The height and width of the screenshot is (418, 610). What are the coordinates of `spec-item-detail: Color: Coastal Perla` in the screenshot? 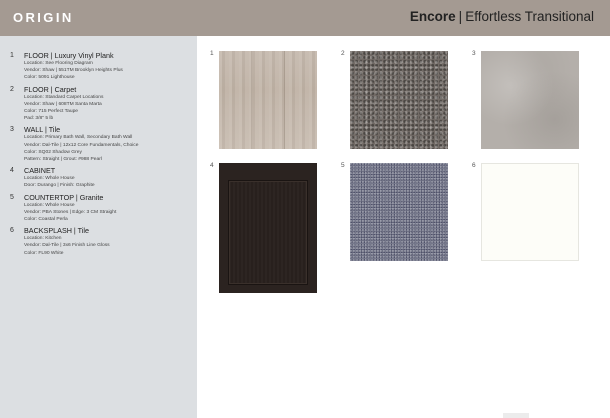 It's located at (46, 220).